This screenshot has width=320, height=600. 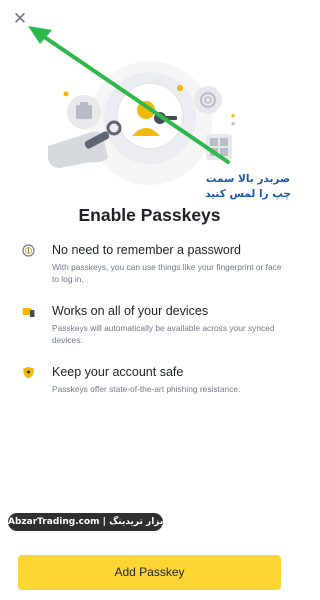 What do you see at coordinates (248, 186) in the screenshot?
I see `annotation-text: ضربدر بالا سمت چپ را لمس کنید` at bounding box center [248, 186].